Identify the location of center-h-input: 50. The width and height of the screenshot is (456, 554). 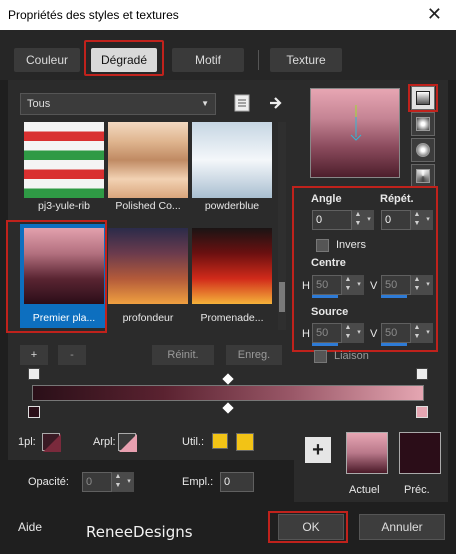
(327, 285).